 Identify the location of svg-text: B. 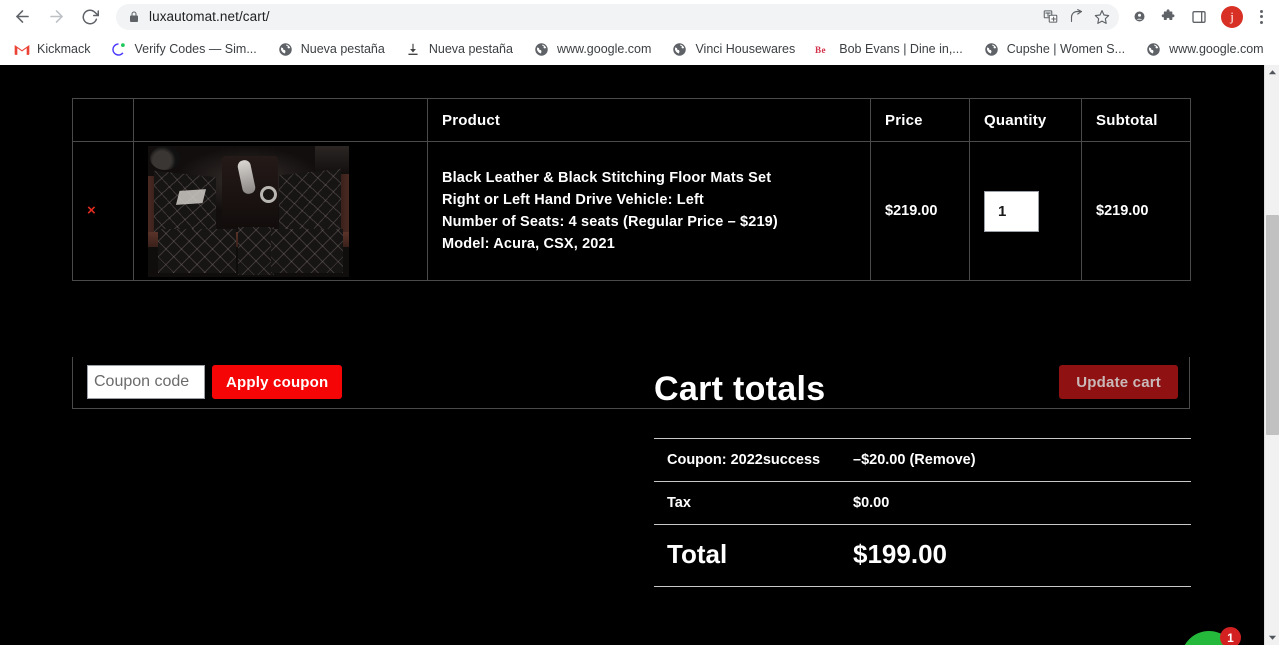
(818, 49).